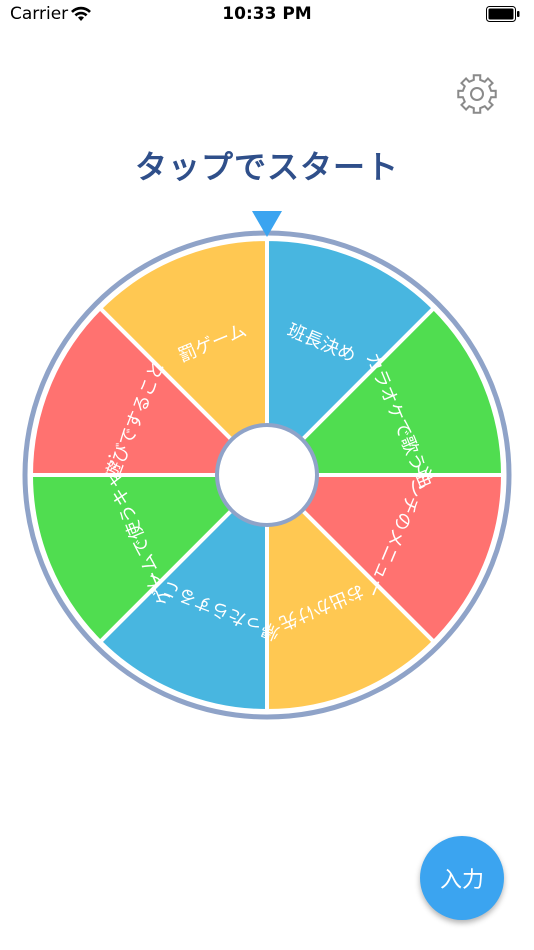 Image resolution: width=534 pixels, height=950 pixels. I want to click on battery-icon, so click(503, 14).